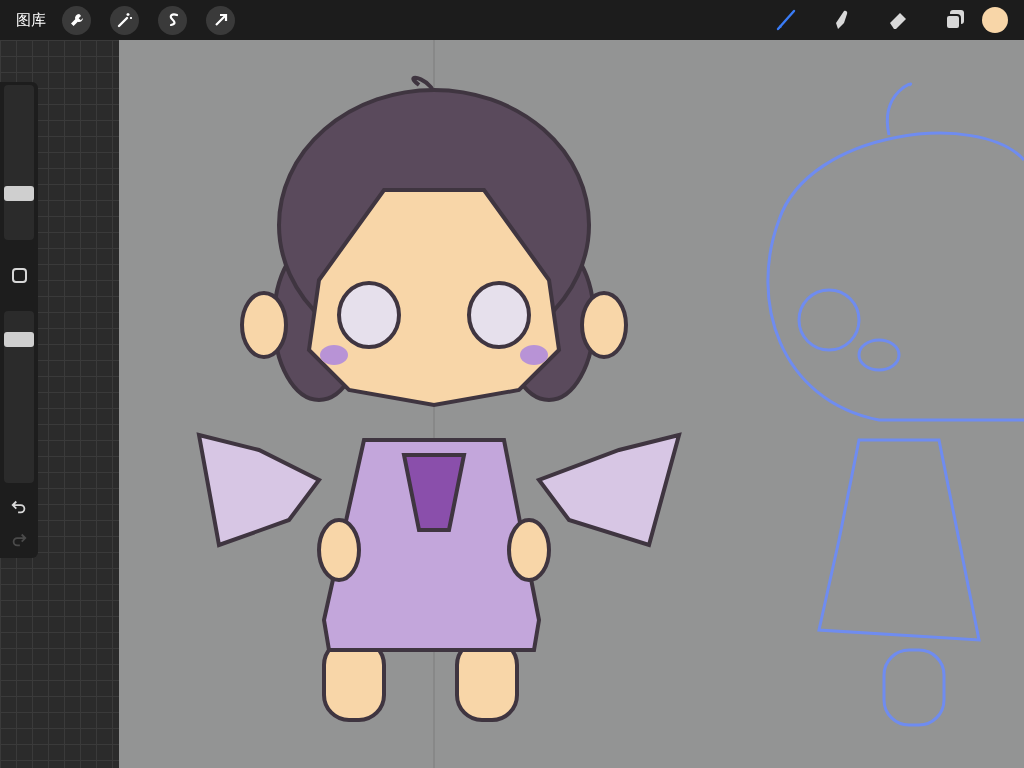 The image size is (1024, 768). I want to click on wrench-button, so click(76, 20).